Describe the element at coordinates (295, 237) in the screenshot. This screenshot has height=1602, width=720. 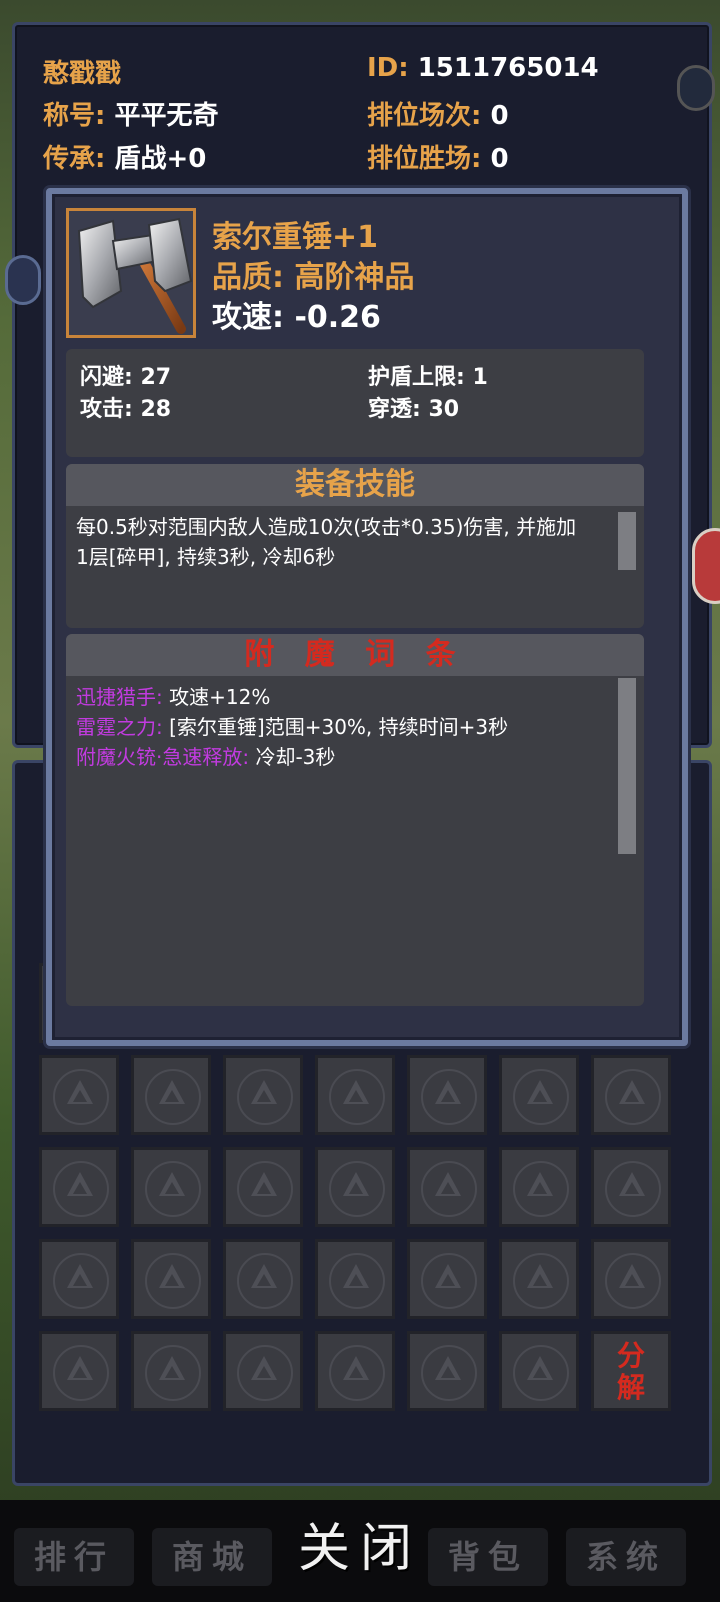
I see `item-name: 索尔重锤+1` at that location.